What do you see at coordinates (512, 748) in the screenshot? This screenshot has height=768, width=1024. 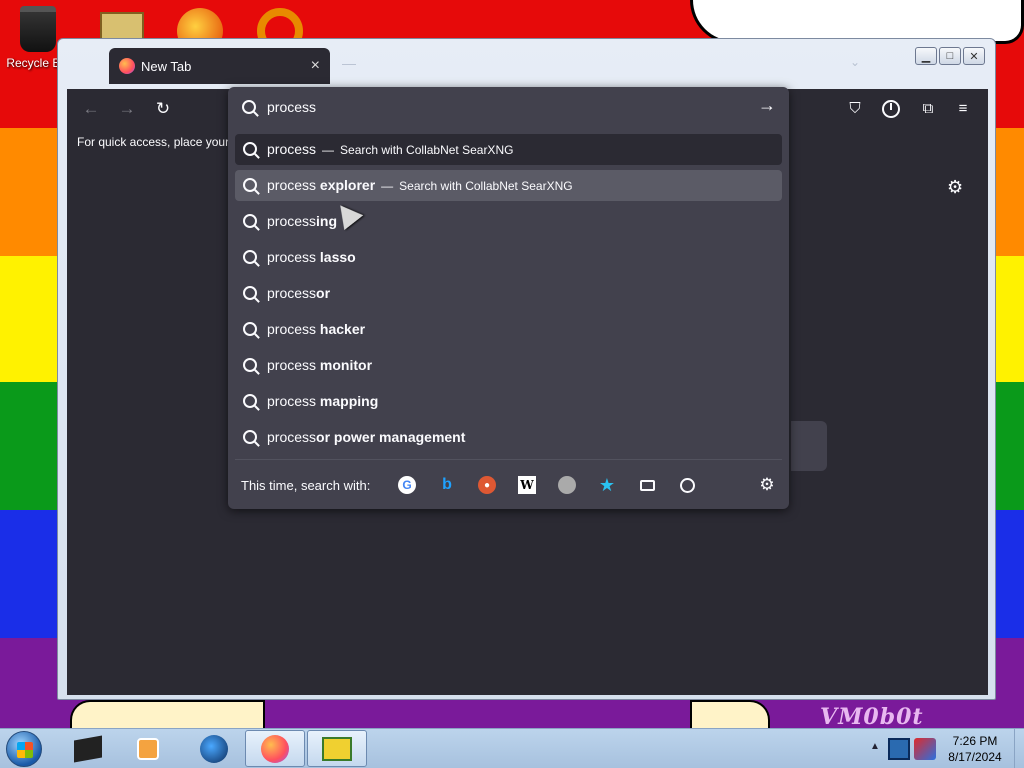 I see `taskbar: ▲ 7:26 PM 8/17/2024` at bounding box center [512, 748].